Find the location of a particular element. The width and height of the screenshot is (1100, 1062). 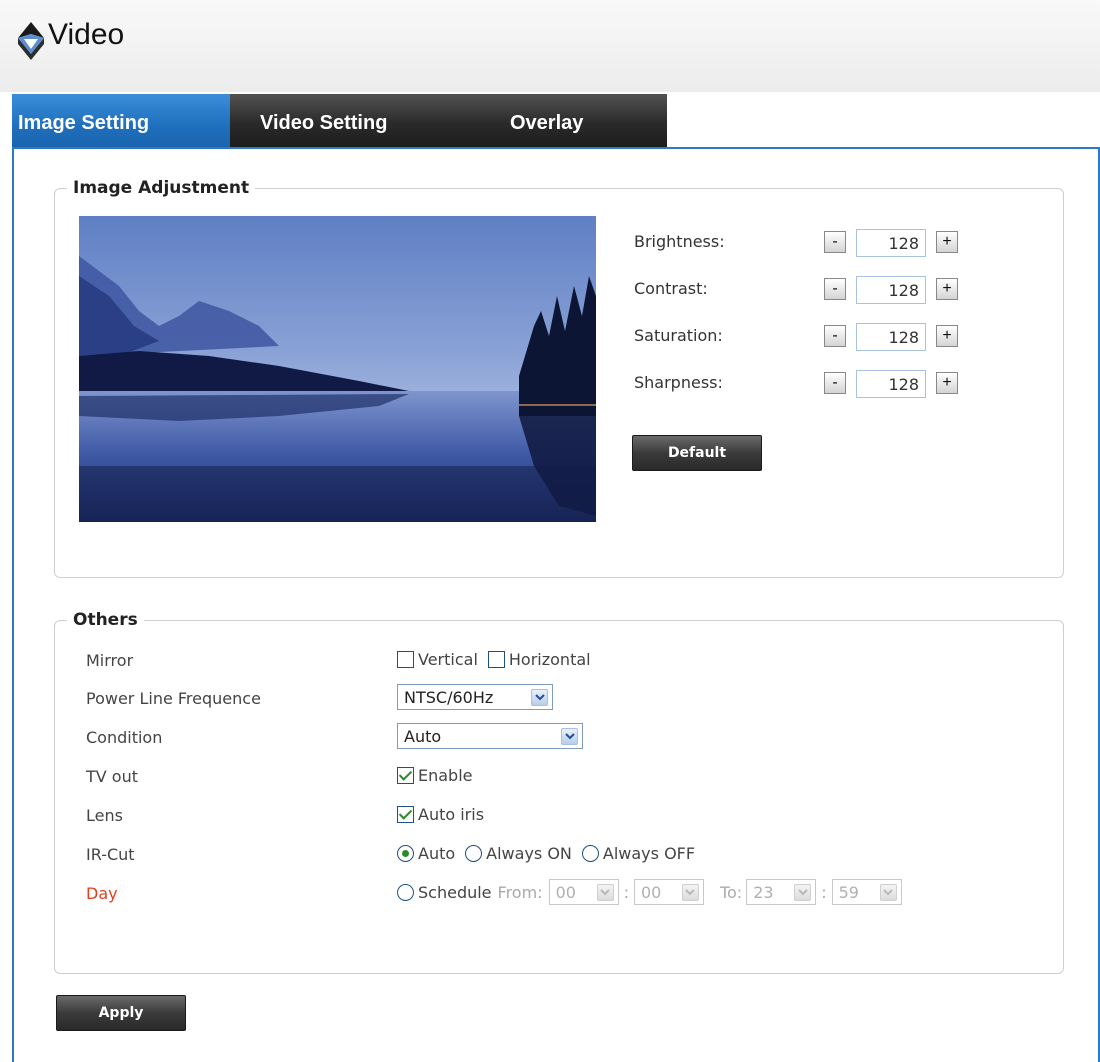

sharpness-decrease-button: - is located at coordinates (835, 383).